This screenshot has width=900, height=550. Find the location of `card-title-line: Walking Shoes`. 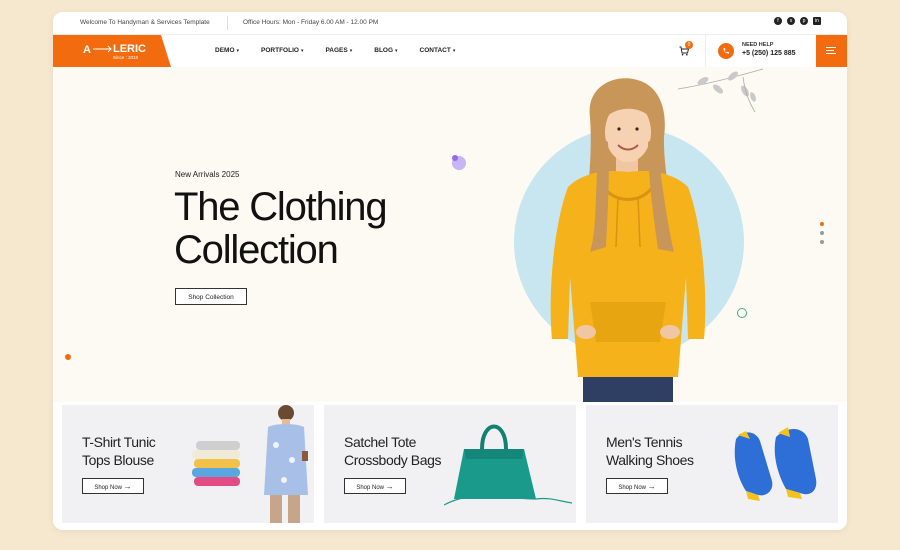

card-title-line: Walking Shoes is located at coordinates (650, 460).